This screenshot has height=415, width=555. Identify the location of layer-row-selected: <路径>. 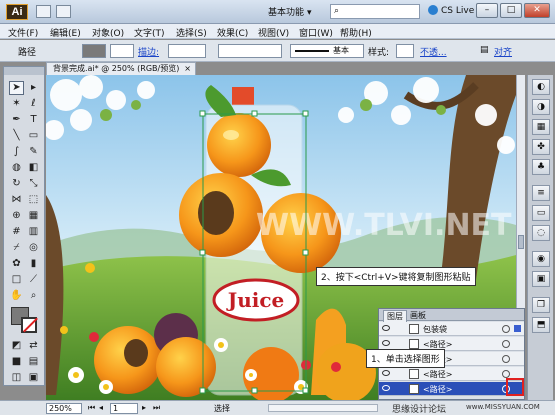
(451, 389).